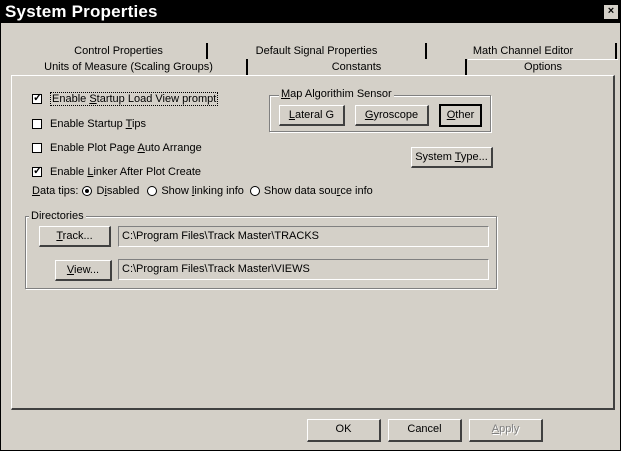  I want to click on window-title: System Properties, so click(81, 11).